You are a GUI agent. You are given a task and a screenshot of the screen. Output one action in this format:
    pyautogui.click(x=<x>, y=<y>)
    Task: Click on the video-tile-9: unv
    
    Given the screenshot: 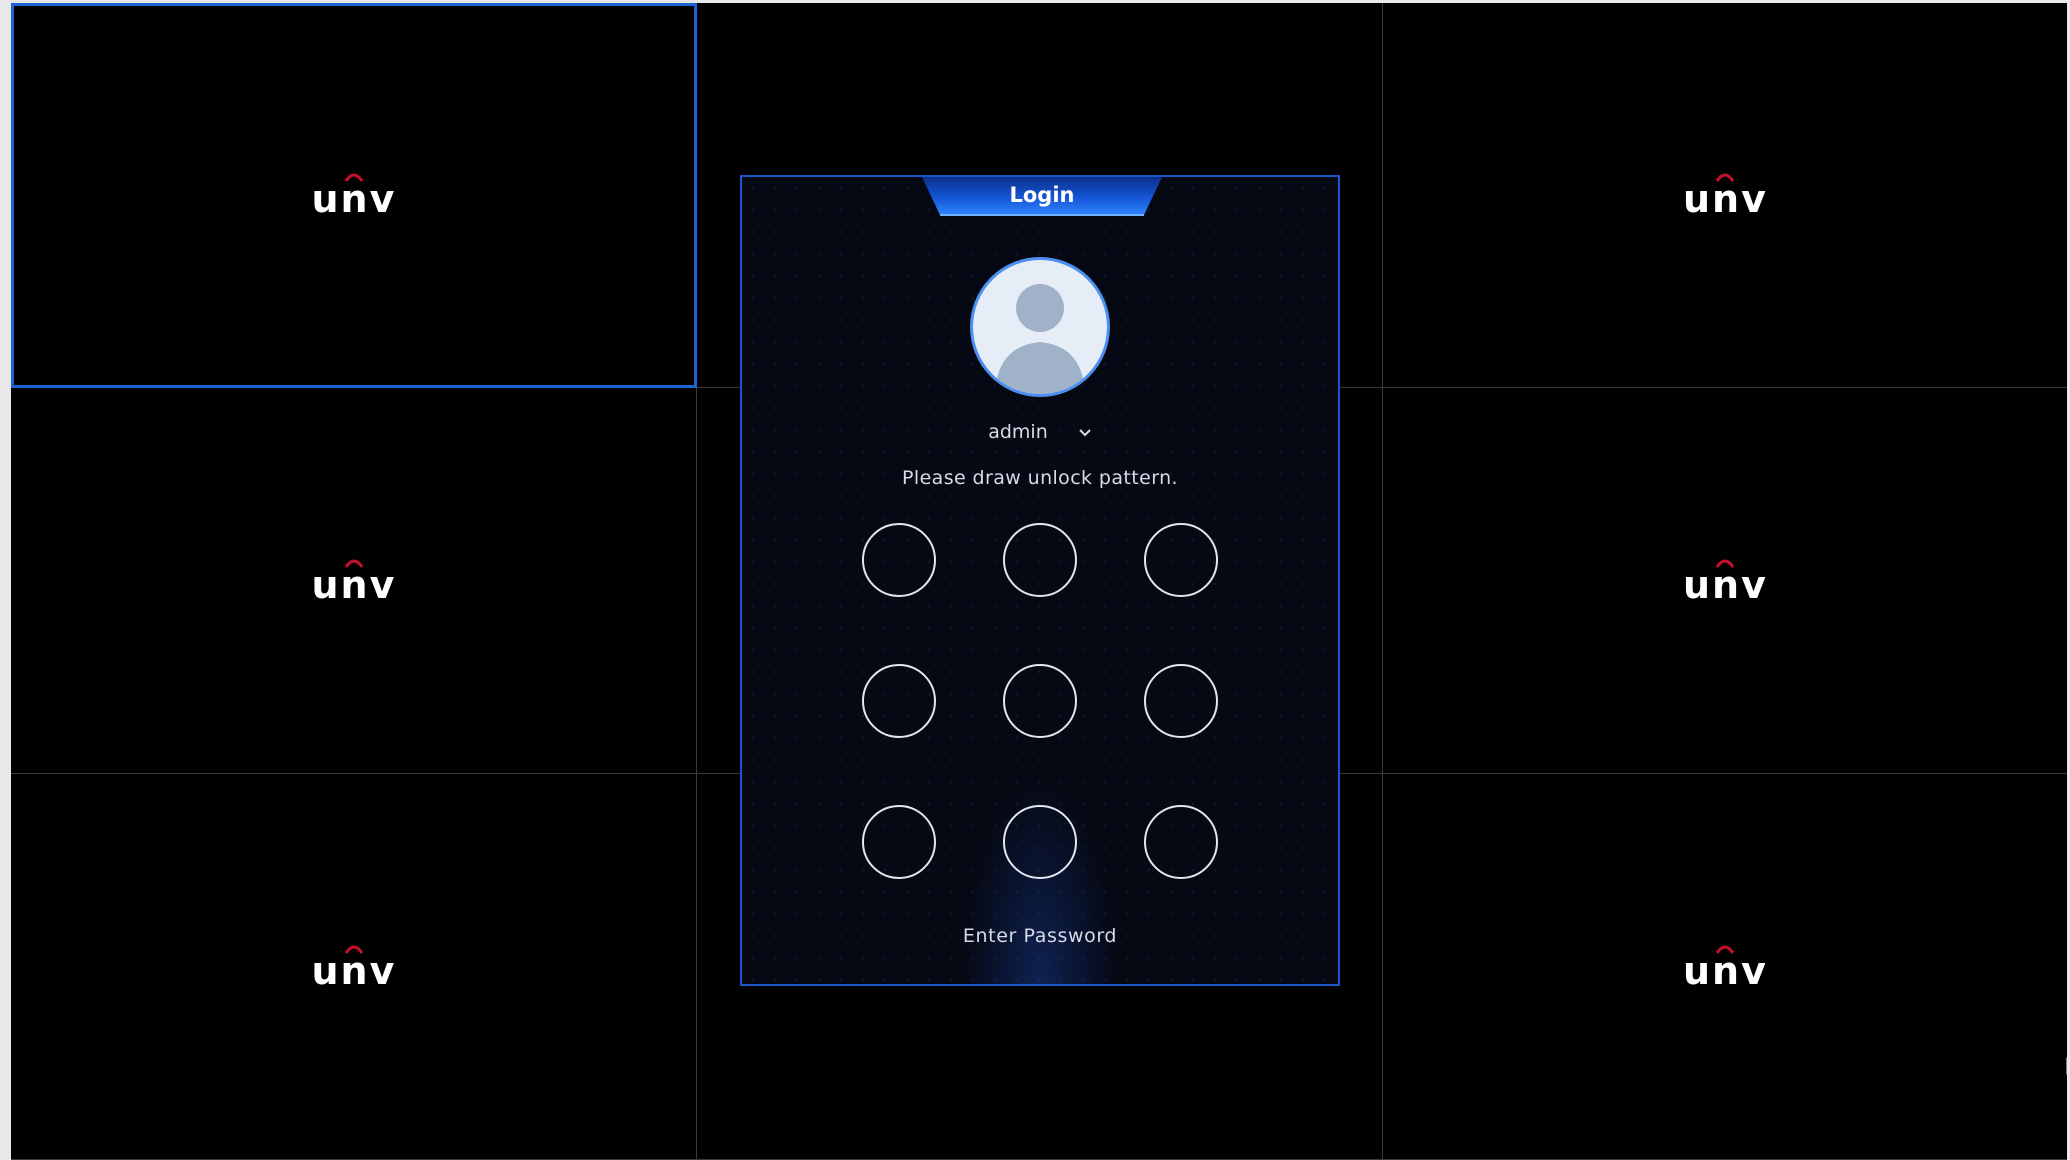 What is the action you would take?
    pyautogui.click(x=1725, y=967)
    